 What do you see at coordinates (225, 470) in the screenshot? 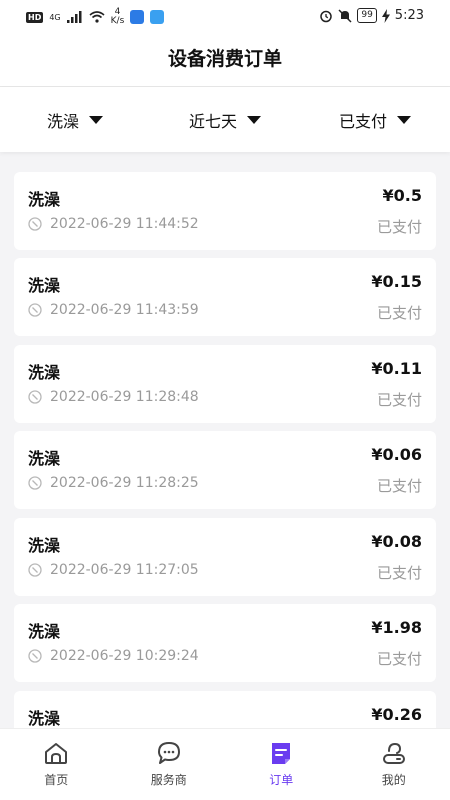
I see `order-card: 洗澡 ¥0.06 2022-06-29 11:28:25 已支付` at bounding box center [225, 470].